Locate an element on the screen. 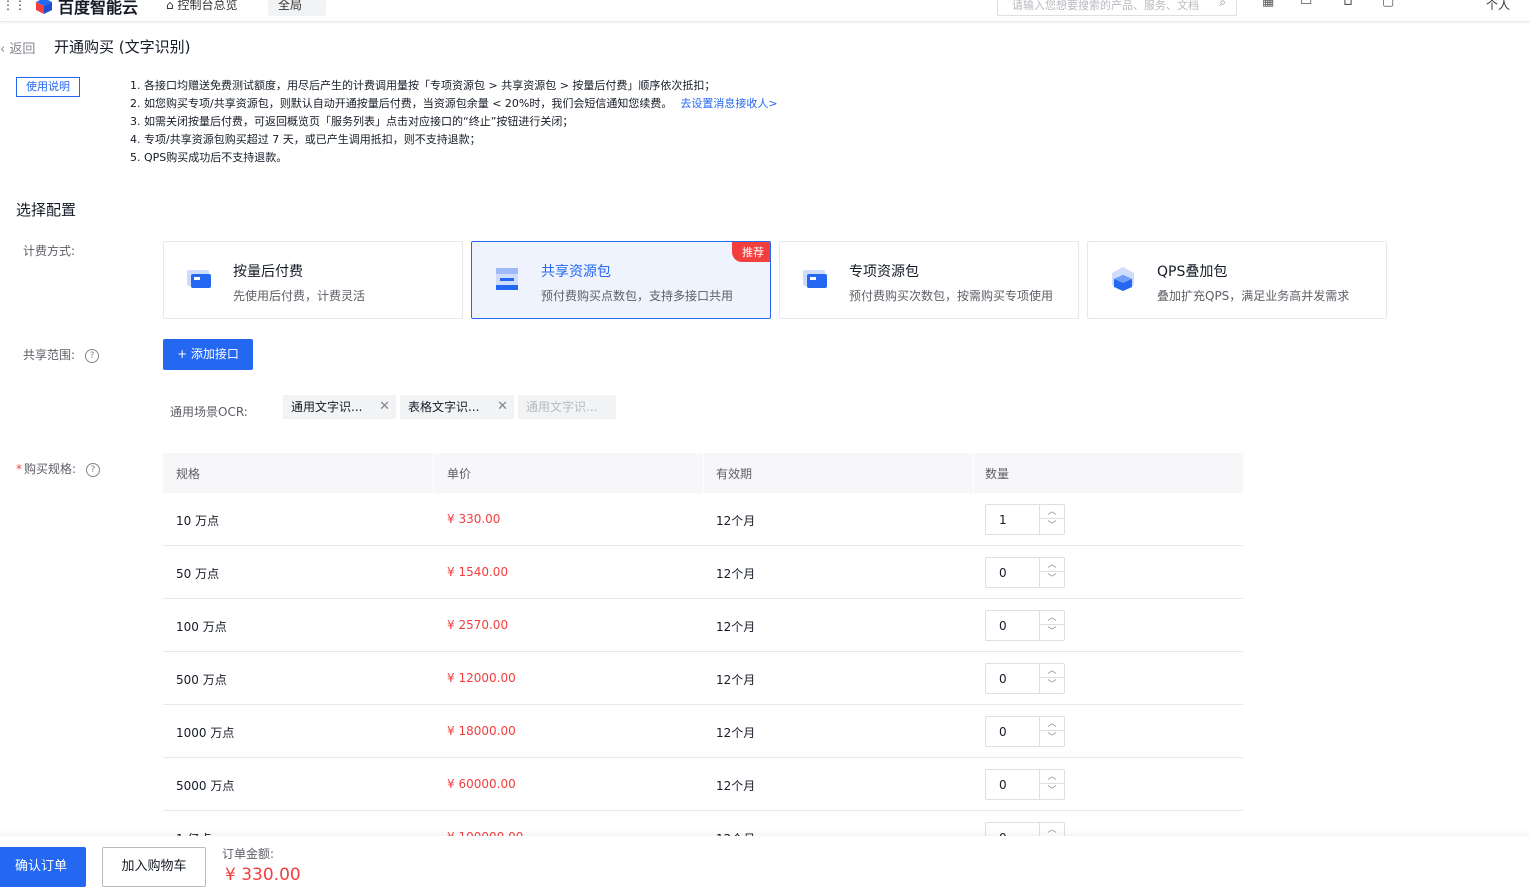  price-cell: ¥ 1540.00 is located at coordinates (478, 572).